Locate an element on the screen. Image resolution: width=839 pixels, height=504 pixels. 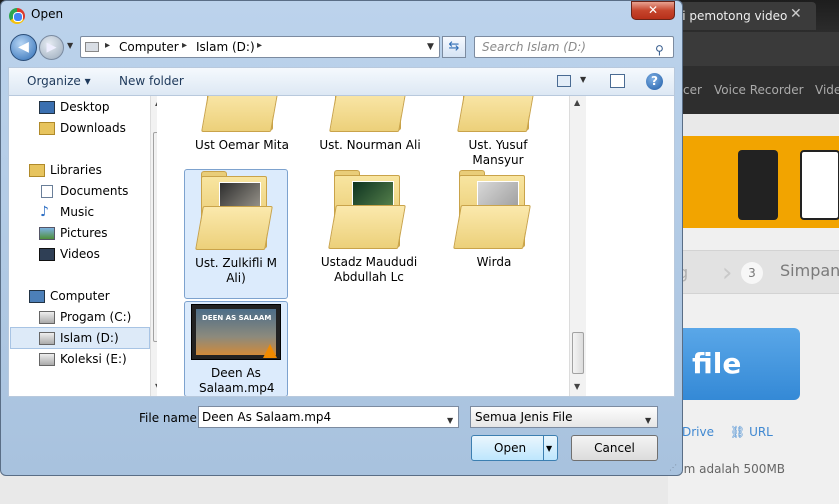
open-options-dropdown-icon: ▼ is located at coordinates (549, 449).